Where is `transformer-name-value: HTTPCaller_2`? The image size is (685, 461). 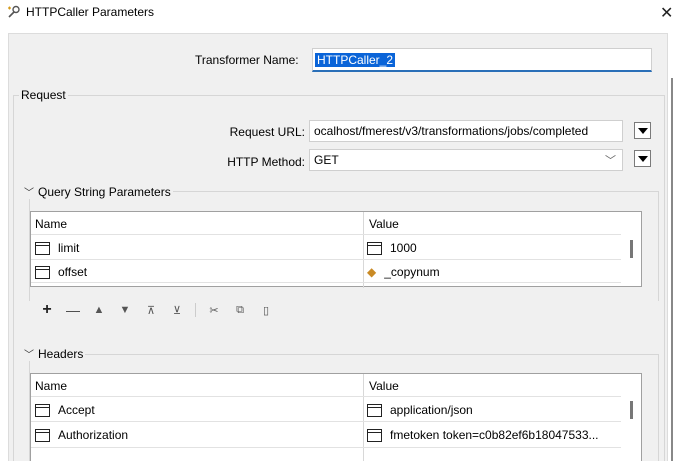
transformer-name-value: HTTPCaller_2 is located at coordinates (355, 60).